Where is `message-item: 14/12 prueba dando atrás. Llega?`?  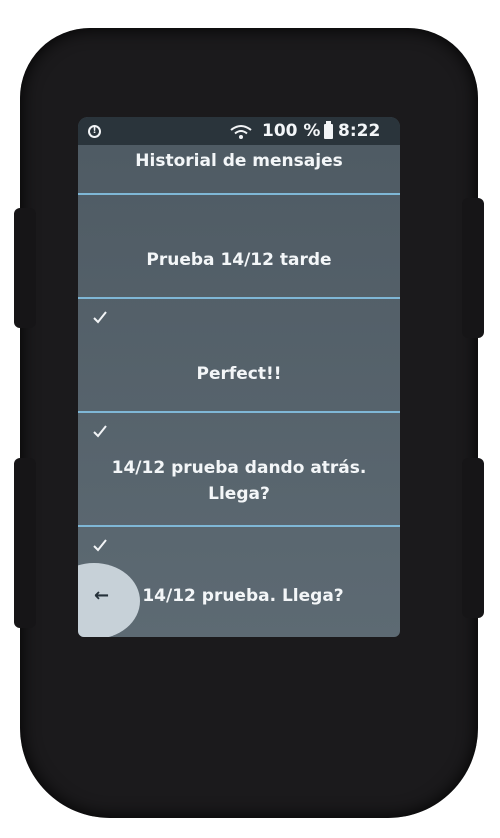 message-item: 14/12 prueba dando atrás. Llega? is located at coordinates (239, 470).